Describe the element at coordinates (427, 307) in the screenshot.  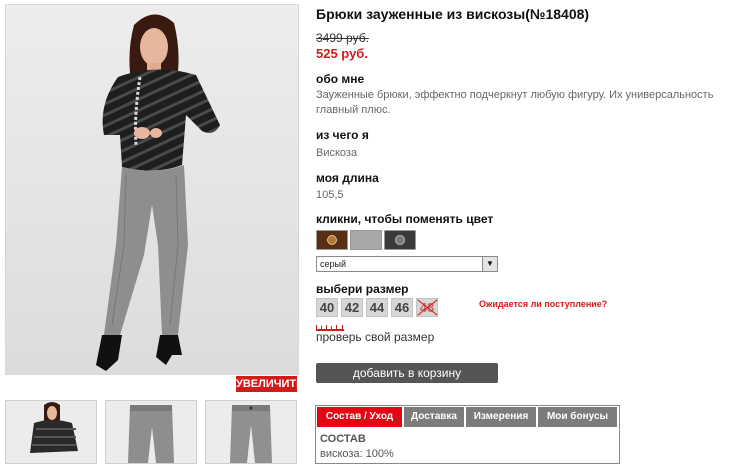
I see `size-option-48-unavailable: 48` at that location.